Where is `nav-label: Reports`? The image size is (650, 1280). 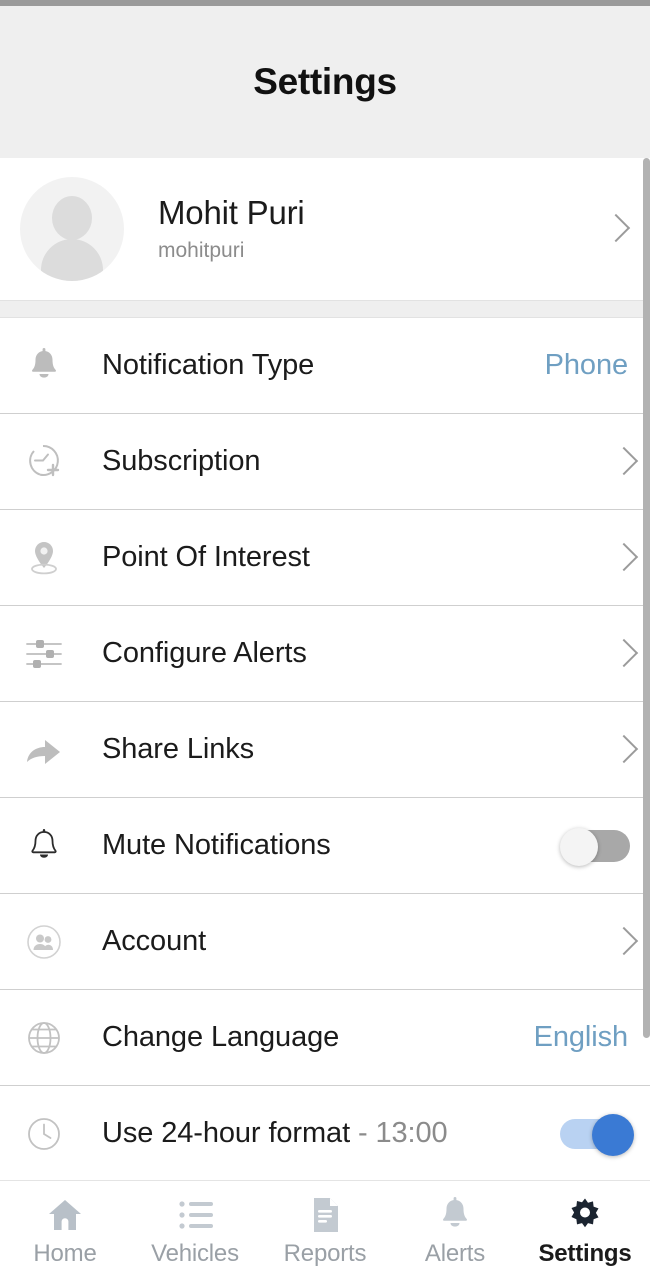 nav-label: Reports is located at coordinates (325, 1253).